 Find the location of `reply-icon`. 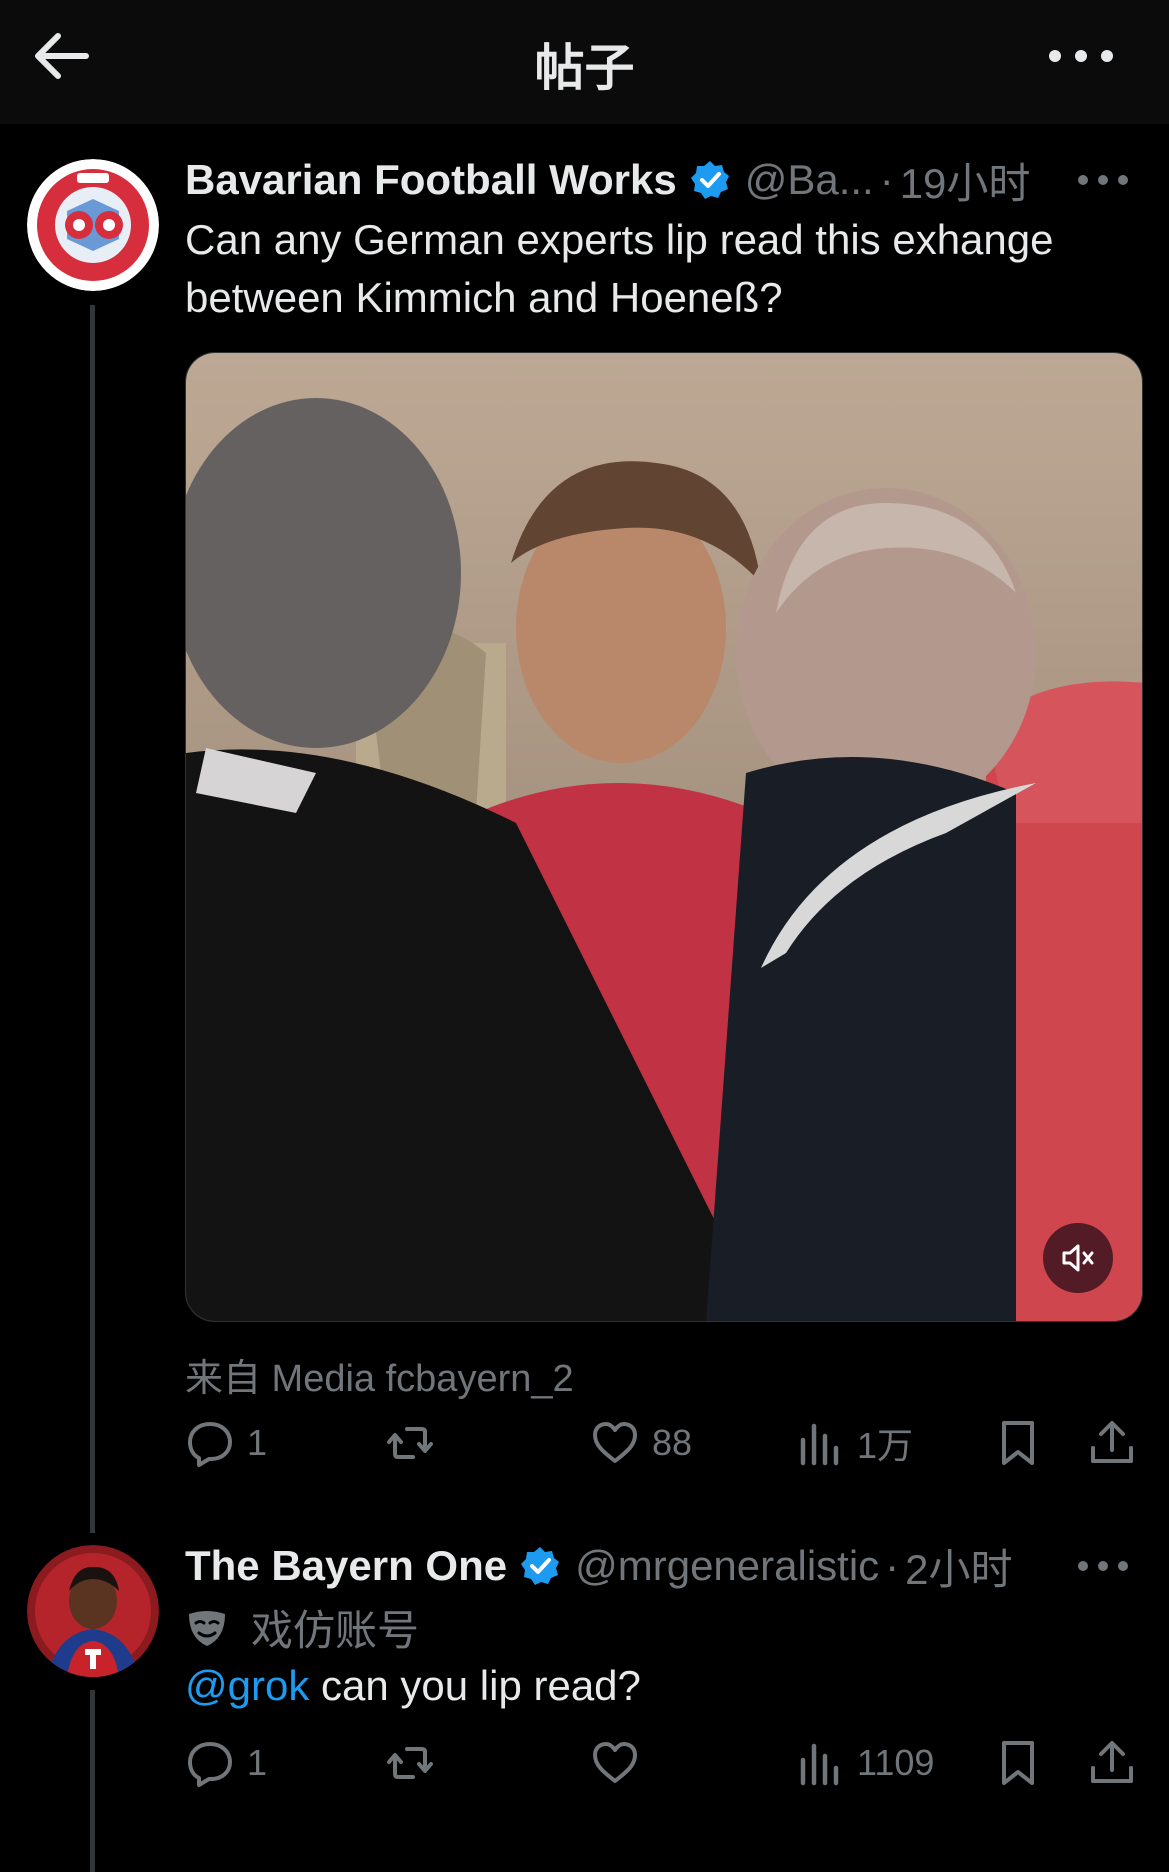

reply-icon is located at coordinates (210, 1764).